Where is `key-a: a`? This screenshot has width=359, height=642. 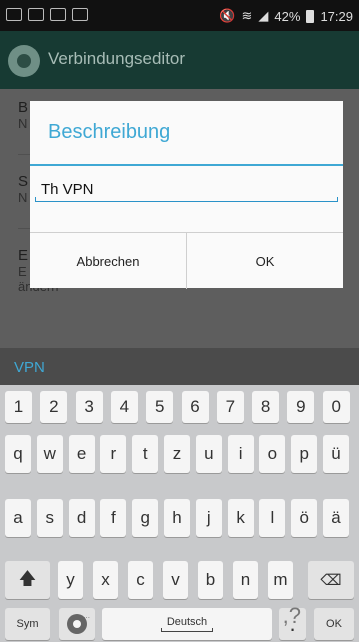 key-a: a is located at coordinates (18, 518).